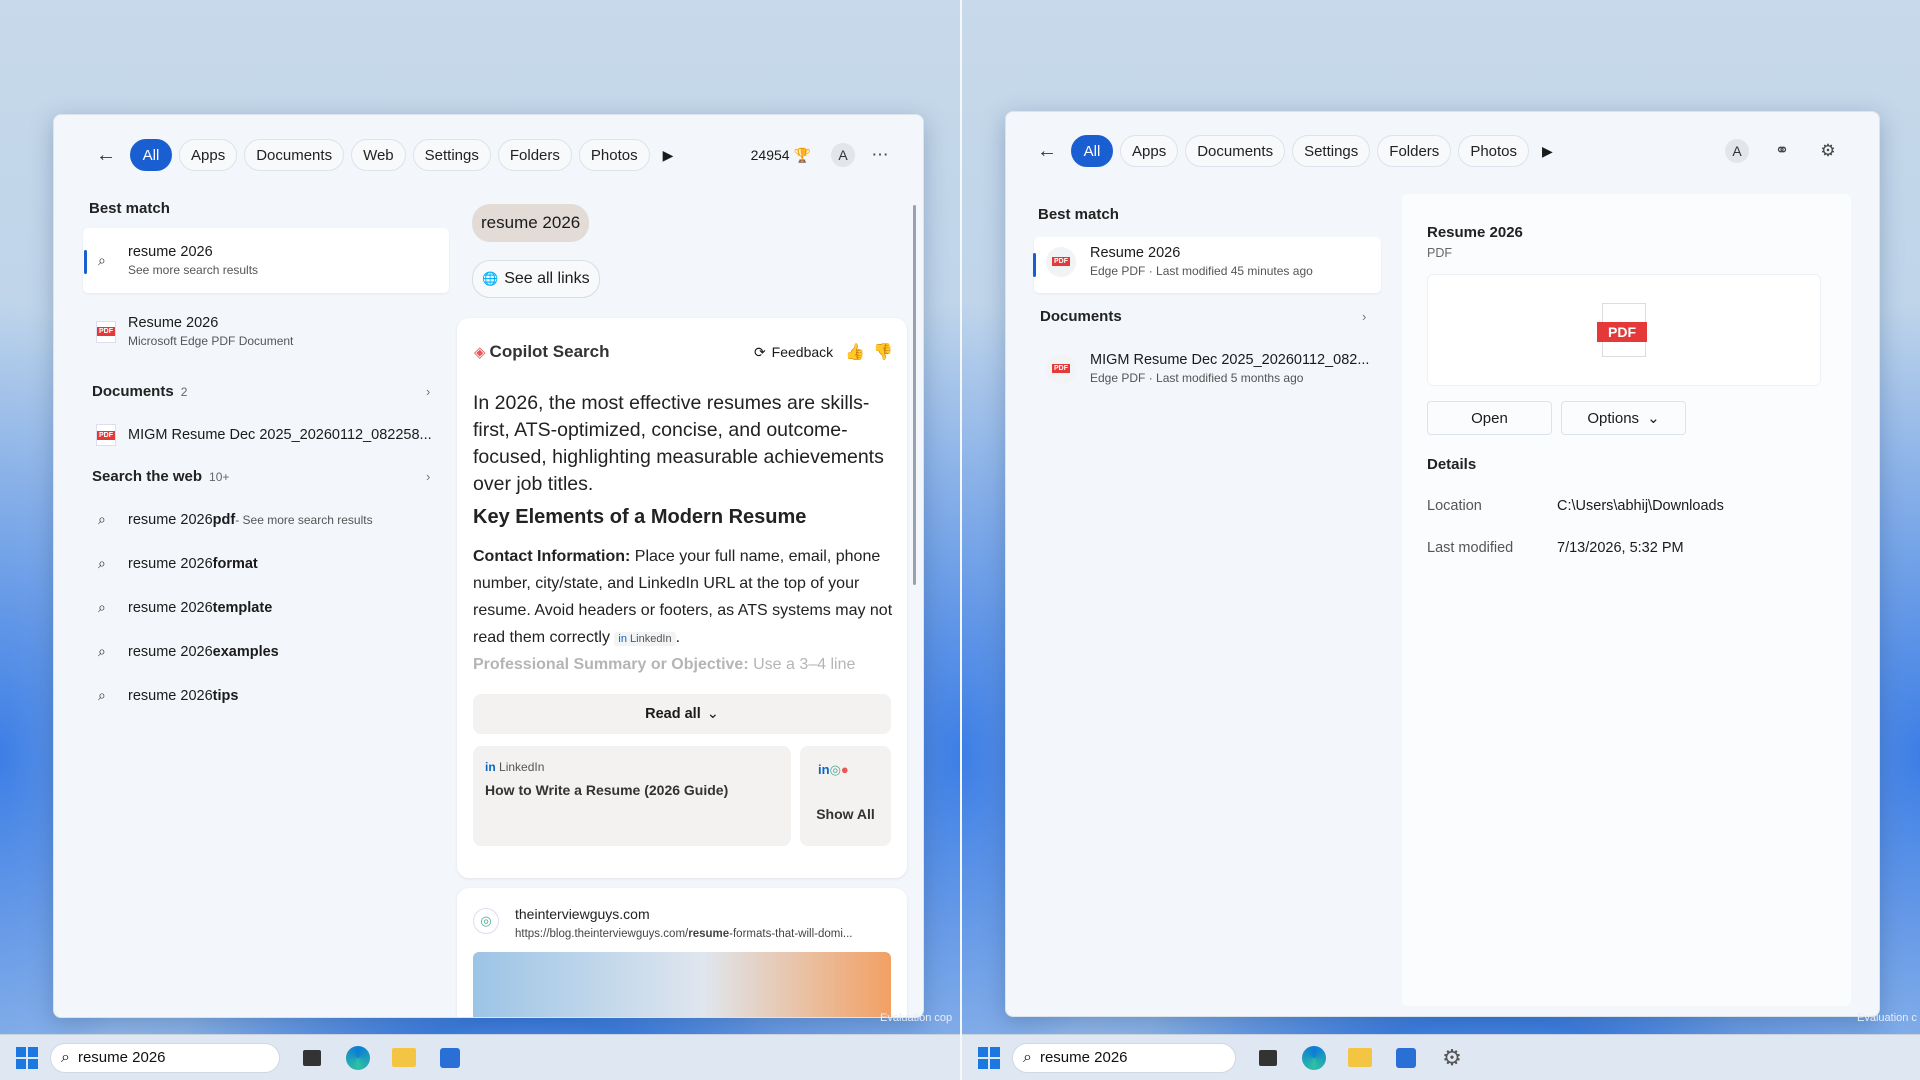 The width and height of the screenshot is (1920, 1080). What do you see at coordinates (85, 262) in the screenshot?
I see `selection-indicator` at bounding box center [85, 262].